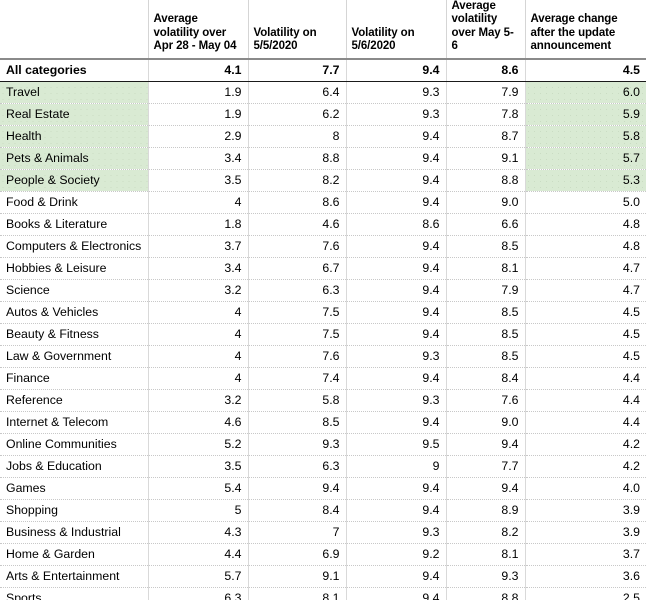  What do you see at coordinates (585, 136) in the screenshot?
I see `cell-value-col5: 5.8` at bounding box center [585, 136].